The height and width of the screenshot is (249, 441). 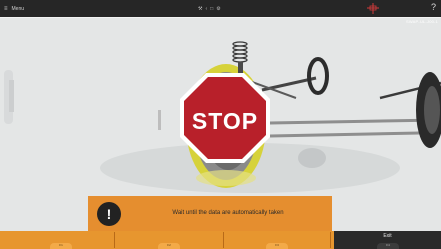 What do you see at coordinates (240, 52) in the screenshot?
I see `spring` at bounding box center [240, 52].